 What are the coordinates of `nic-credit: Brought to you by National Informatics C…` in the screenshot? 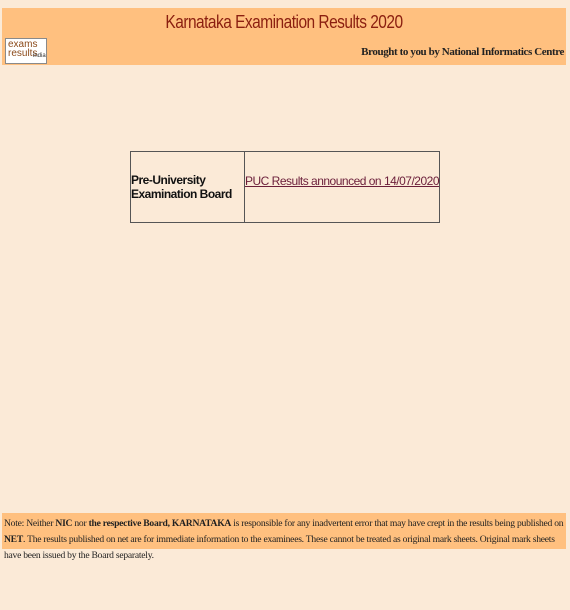 It's located at (462, 52).